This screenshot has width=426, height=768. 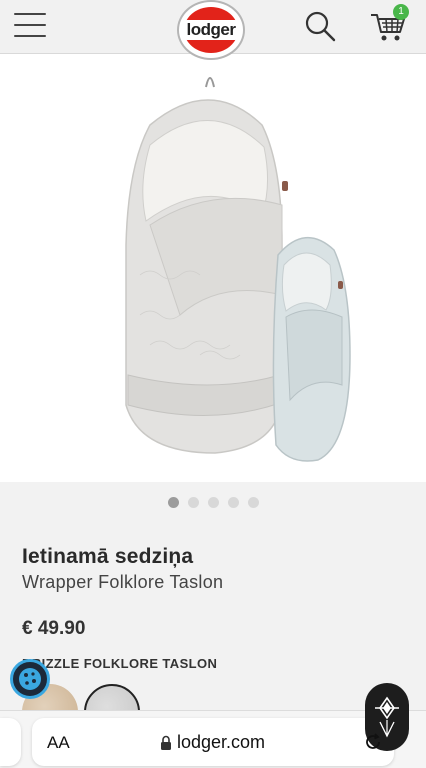 I want to click on gallery-pagination, so click(x=213, y=502).